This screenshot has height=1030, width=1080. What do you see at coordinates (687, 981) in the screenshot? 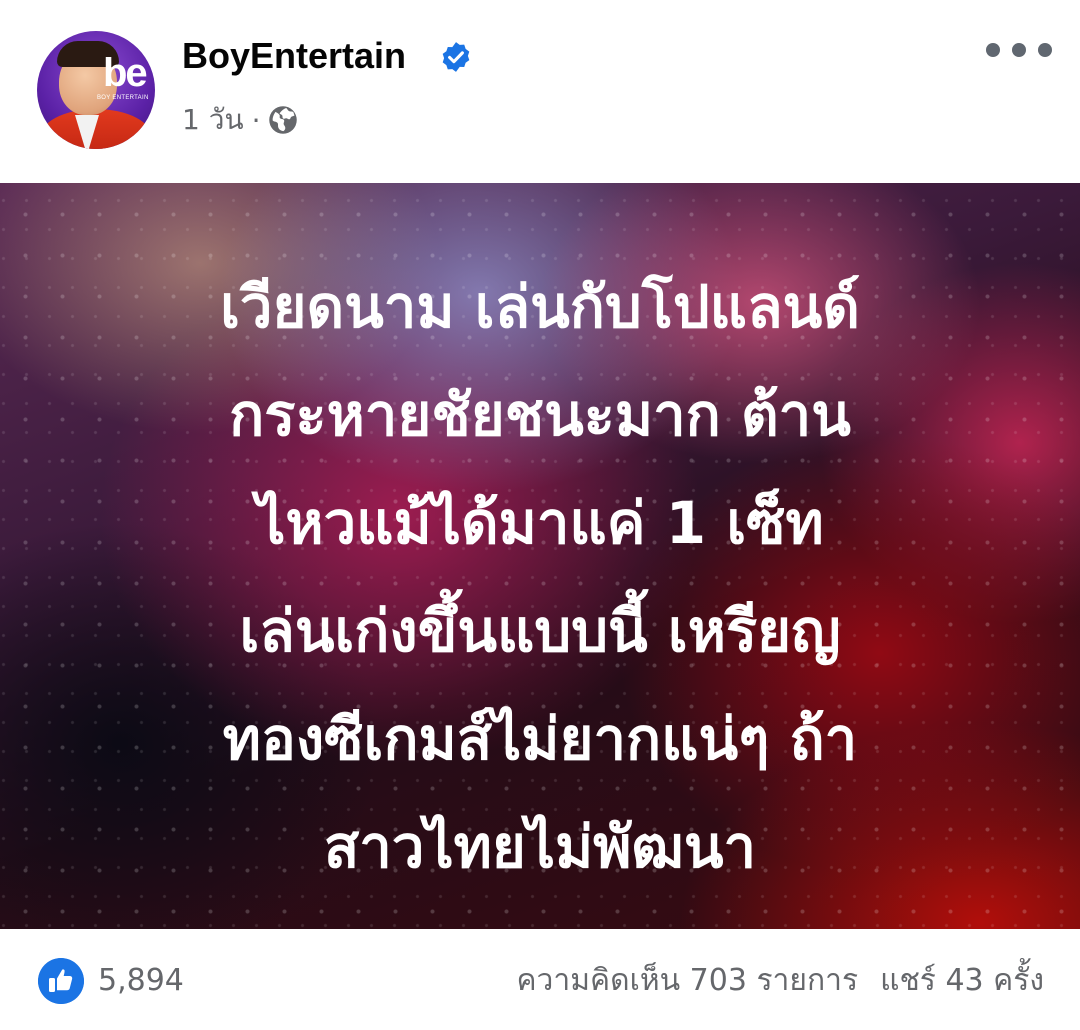
I see `comments-count: ความคิดเห็น 703 รายการ` at bounding box center [687, 981].